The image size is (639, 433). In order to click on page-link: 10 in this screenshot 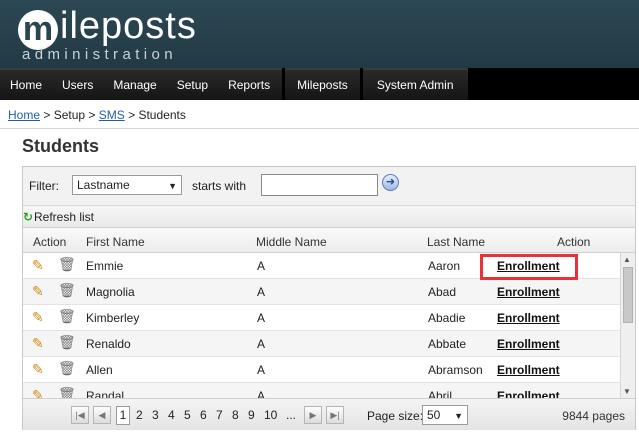, I will do `click(270, 415)`.